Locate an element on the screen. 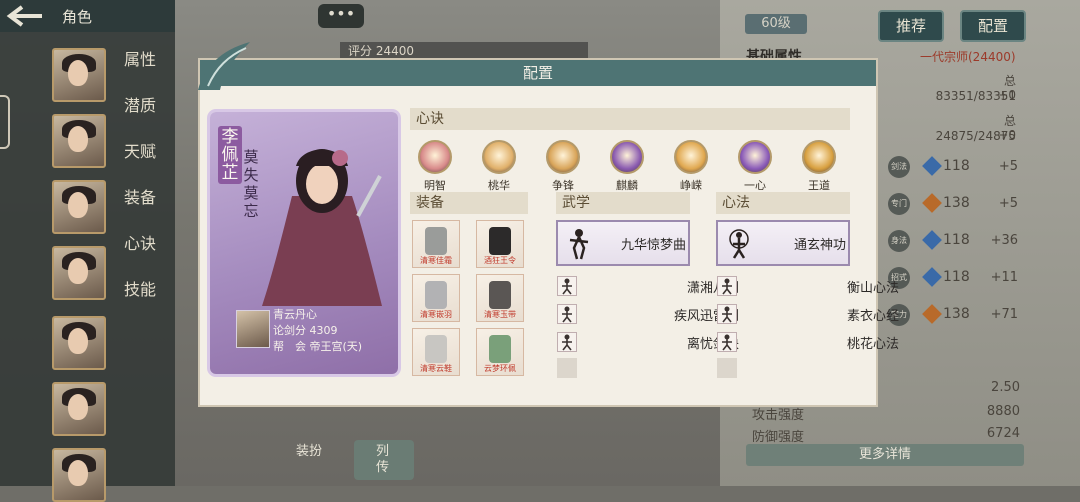  player-name: 青云丹心 is located at coordinates (295, 314).